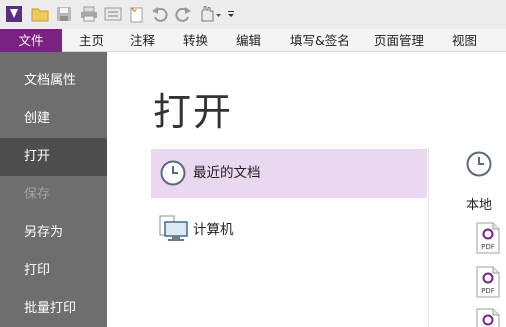  What do you see at coordinates (289, 230) in the screenshot?
I see `location-computer: 计算机` at bounding box center [289, 230].